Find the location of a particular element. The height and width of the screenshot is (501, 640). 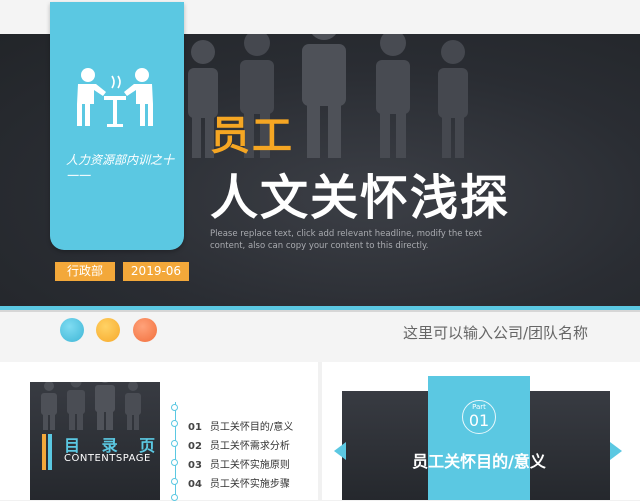

toc-item: 01 员工关怀目的/意义 is located at coordinates (253, 425).